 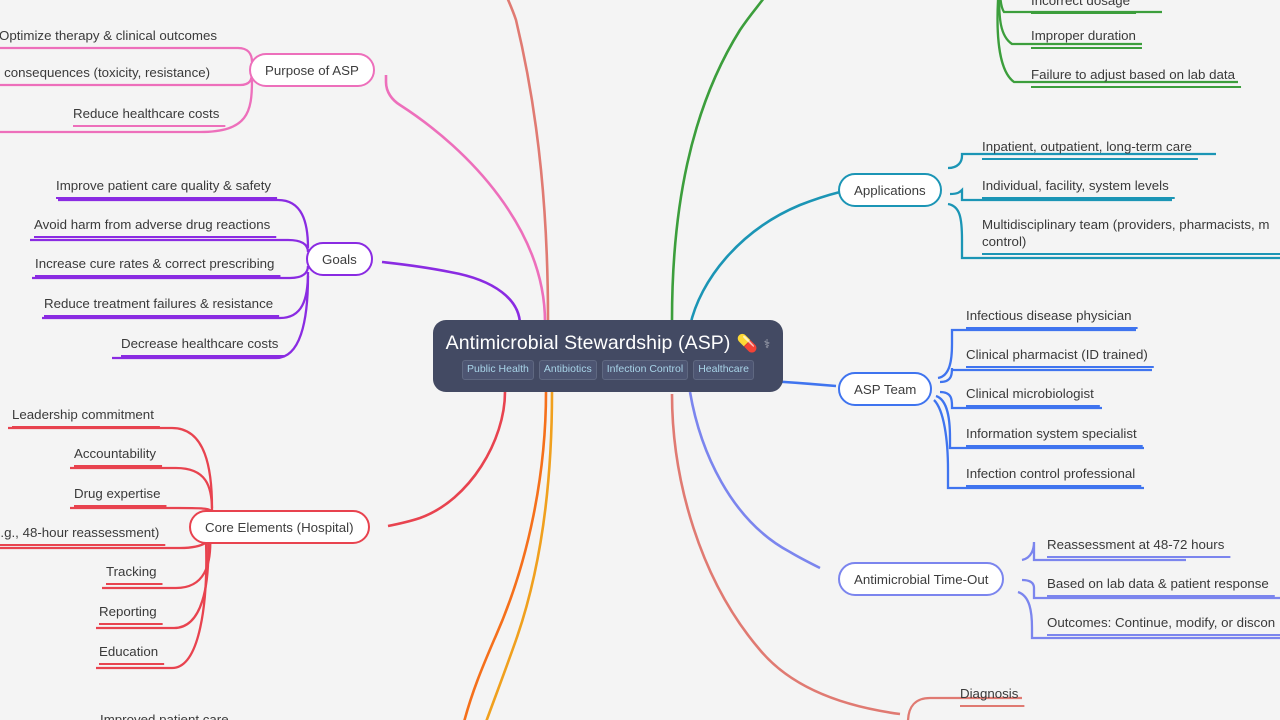 What do you see at coordinates (117, 493) in the screenshot?
I see `leaf-core-2: Drug expertise` at bounding box center [117, 493].